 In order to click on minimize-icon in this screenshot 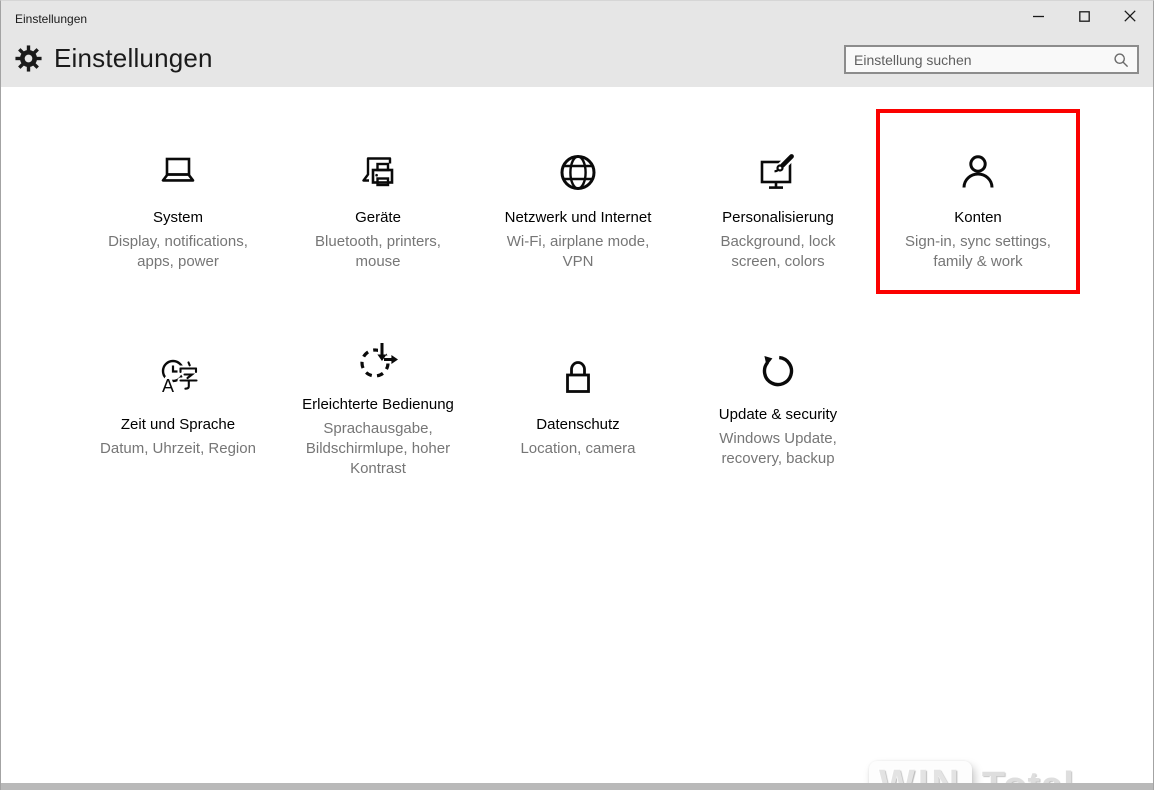, I will do `click(1038, 16)`.